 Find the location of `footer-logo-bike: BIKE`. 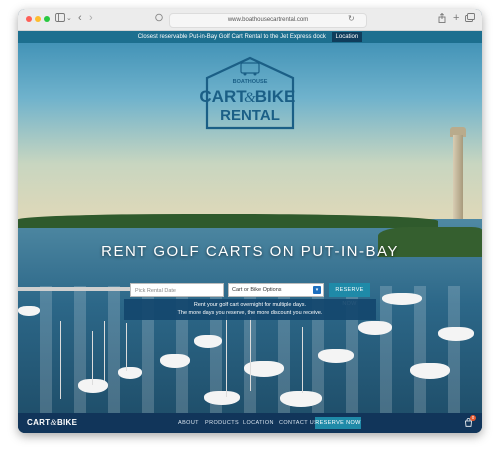

footer-logo-bike: BIKE is located at coordinates (67, 422).